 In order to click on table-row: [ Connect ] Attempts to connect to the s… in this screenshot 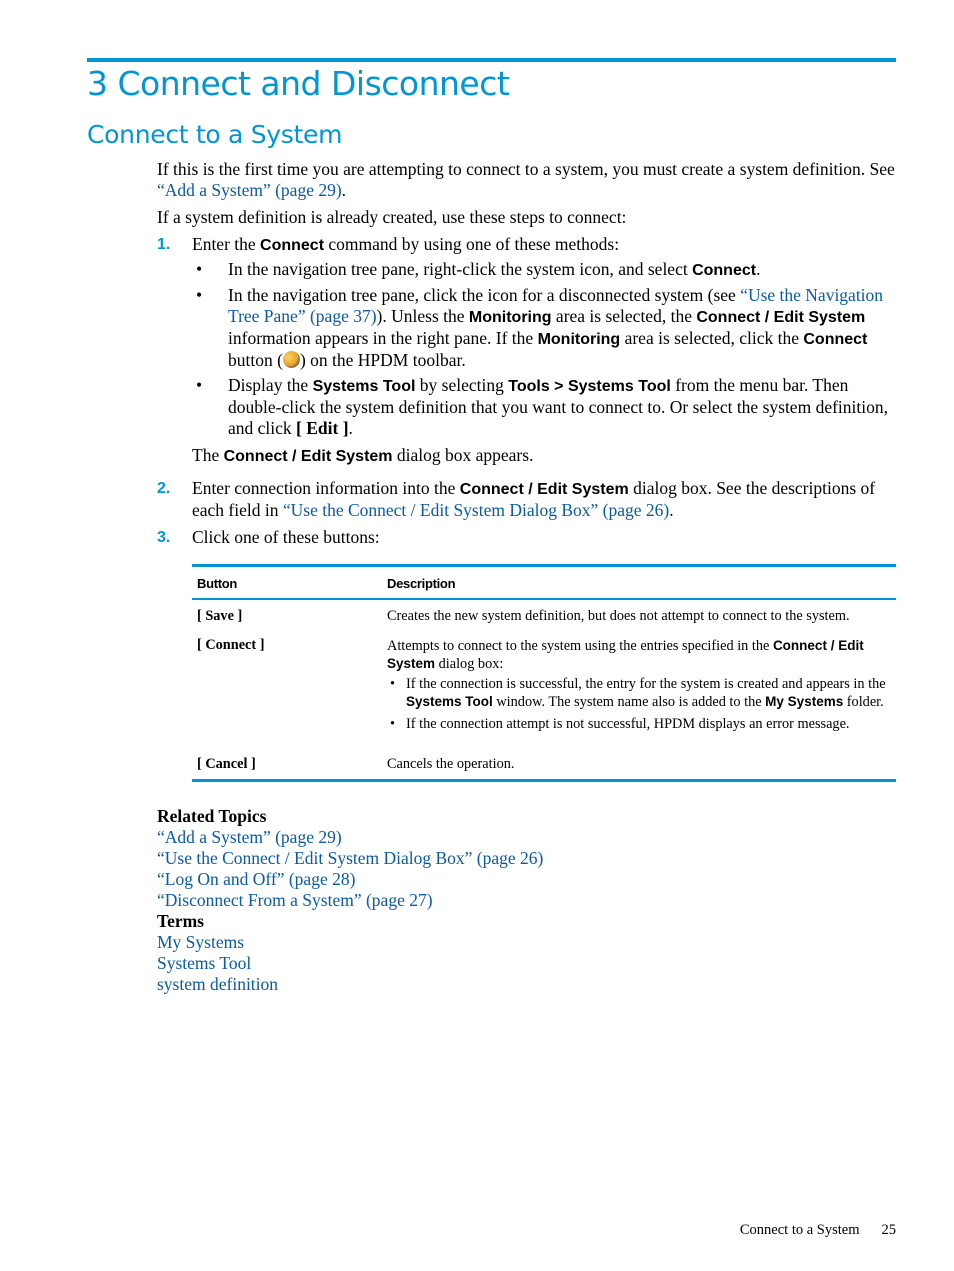, I will do `click(544, 686)`.